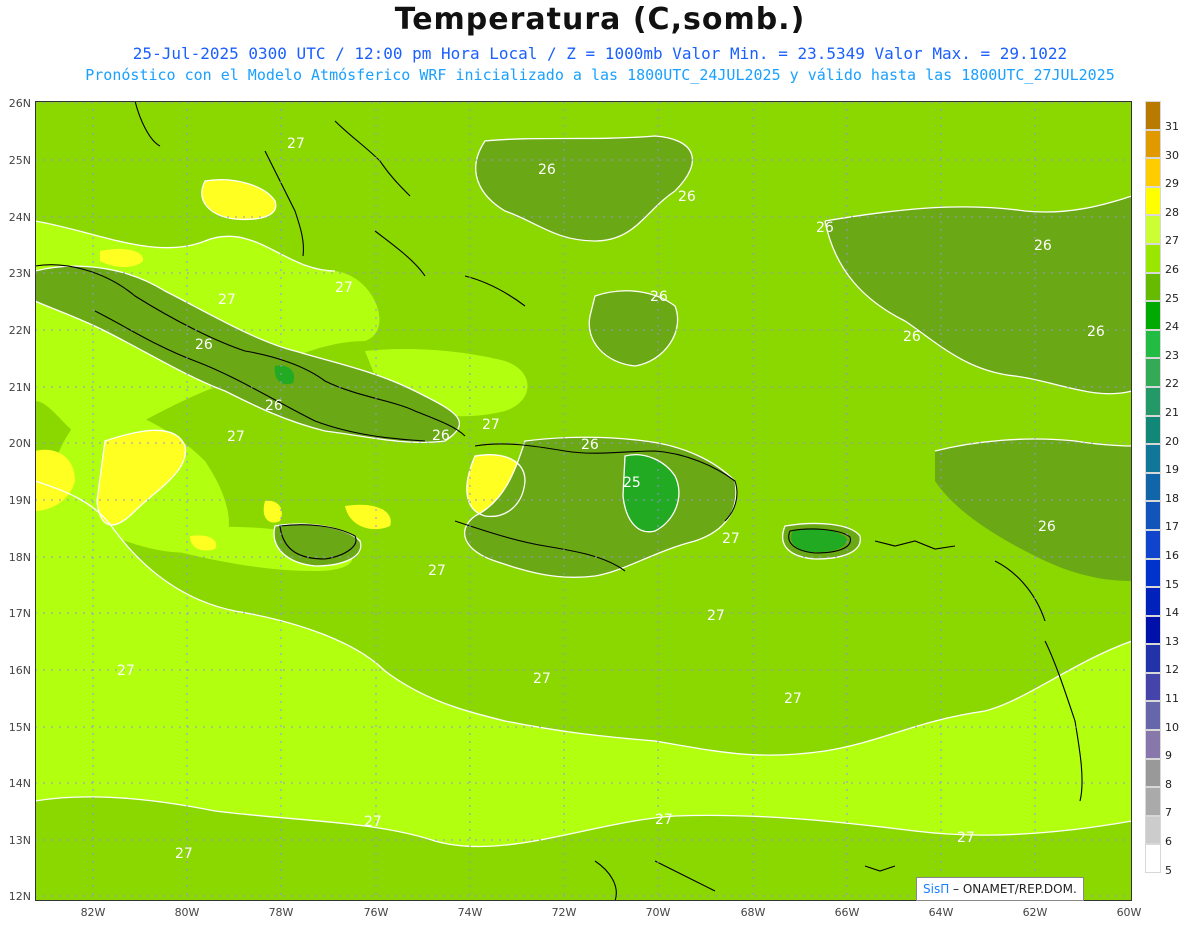  I want to click on colorbar-label: 7, so click(1168, 813).